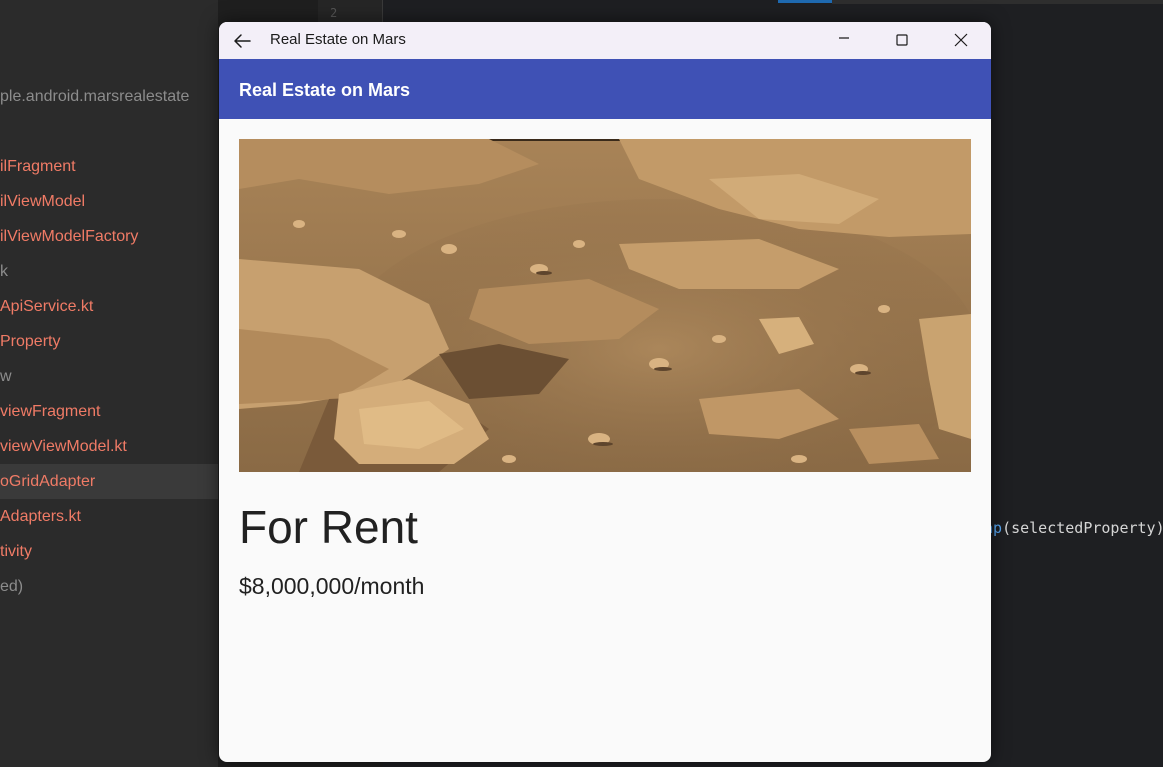 The image size is (1163, 767). I want to click on tree-item-label: ed), so click(12, 586).